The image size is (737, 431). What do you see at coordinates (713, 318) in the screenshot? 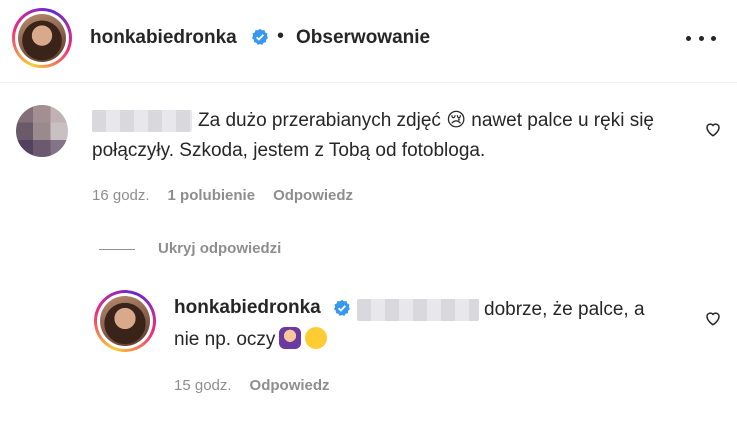
I see `reply-like-heart-icon` at bounding box center [713, 318].